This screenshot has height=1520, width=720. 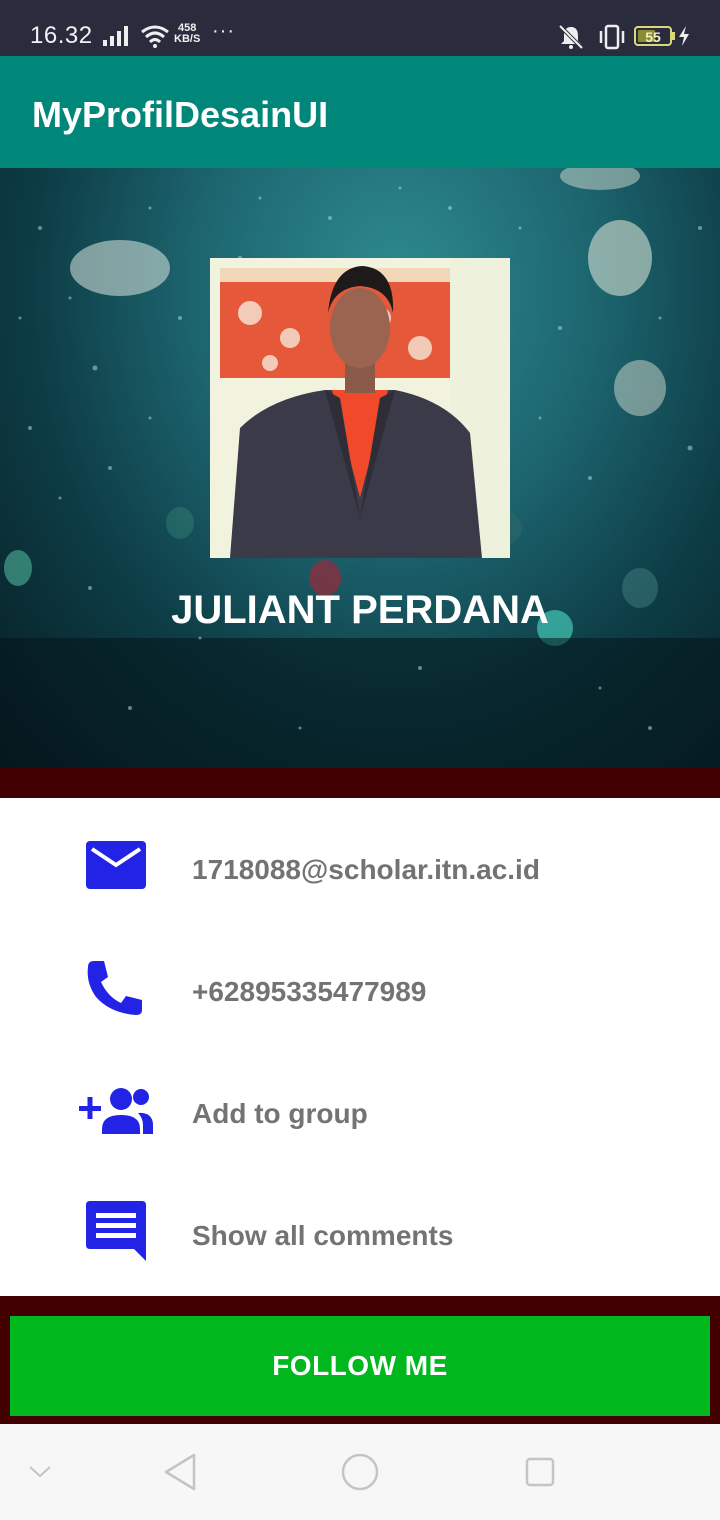 What do you see at coordinates (612, 37) in the screenshot?
I see `vibrate-icon` at bounding box center [612, 37].